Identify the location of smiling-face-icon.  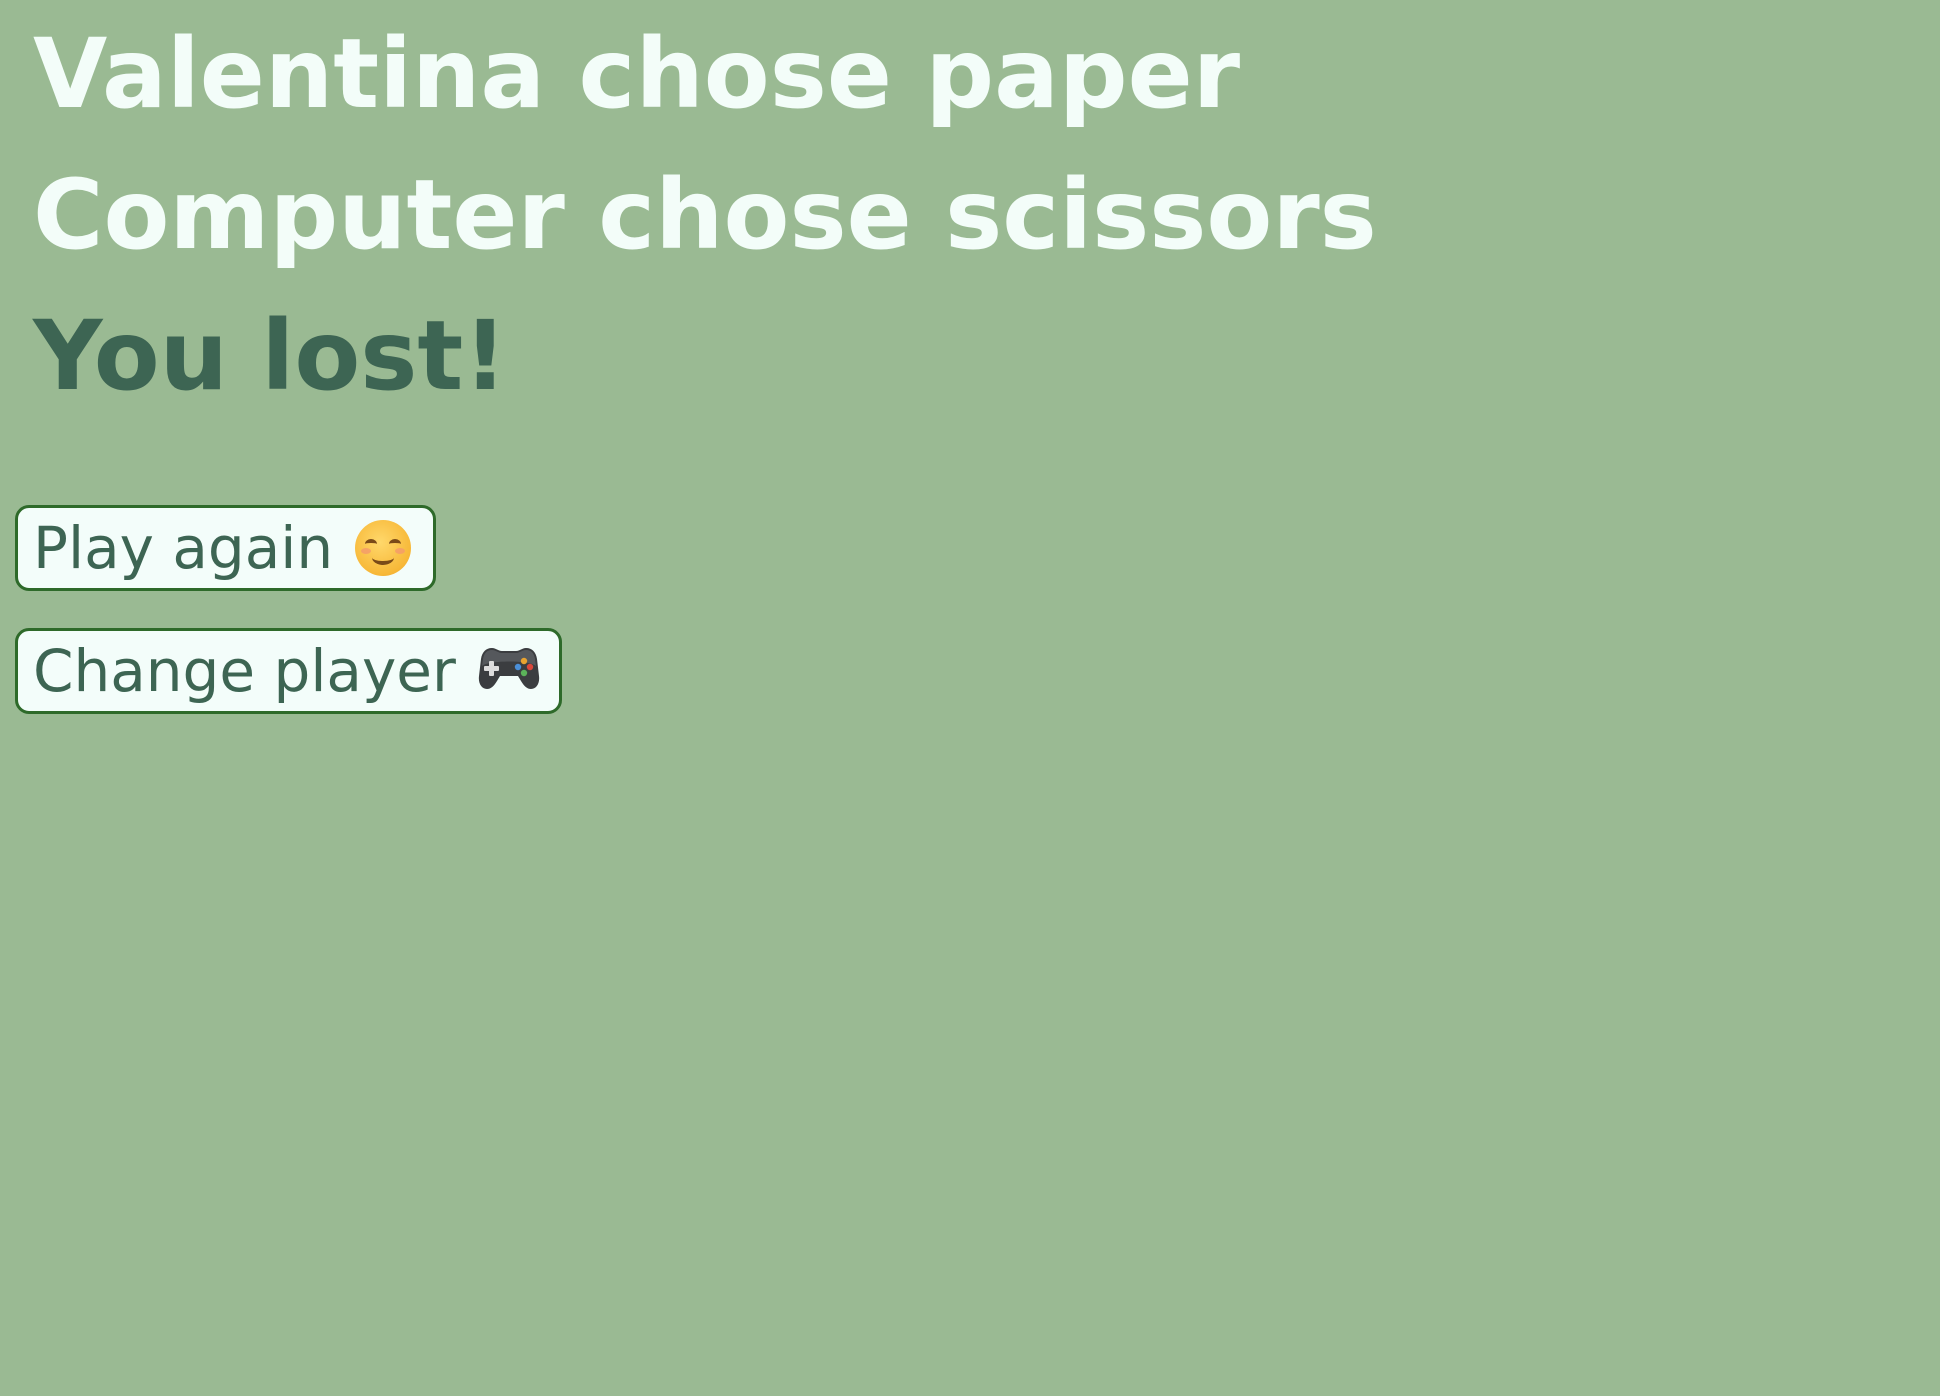
(383, 548).